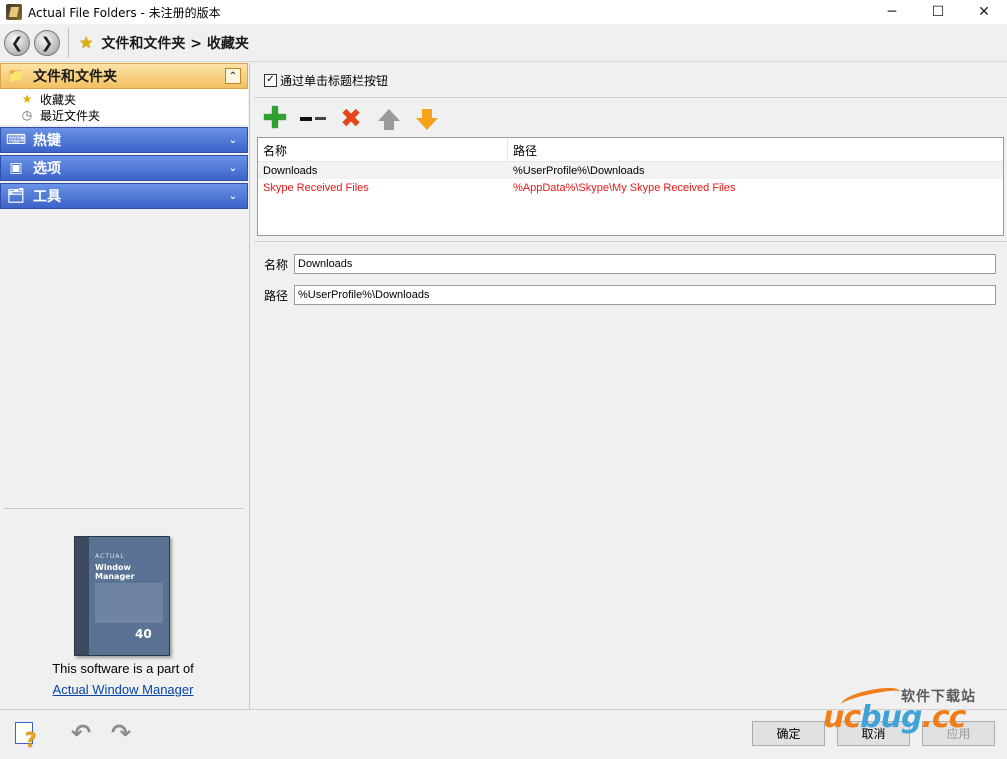  I want to click on navigation-bar: ❮ ❯ ★ 文件和文件夹 > 收藏夹, so click(503, 43).